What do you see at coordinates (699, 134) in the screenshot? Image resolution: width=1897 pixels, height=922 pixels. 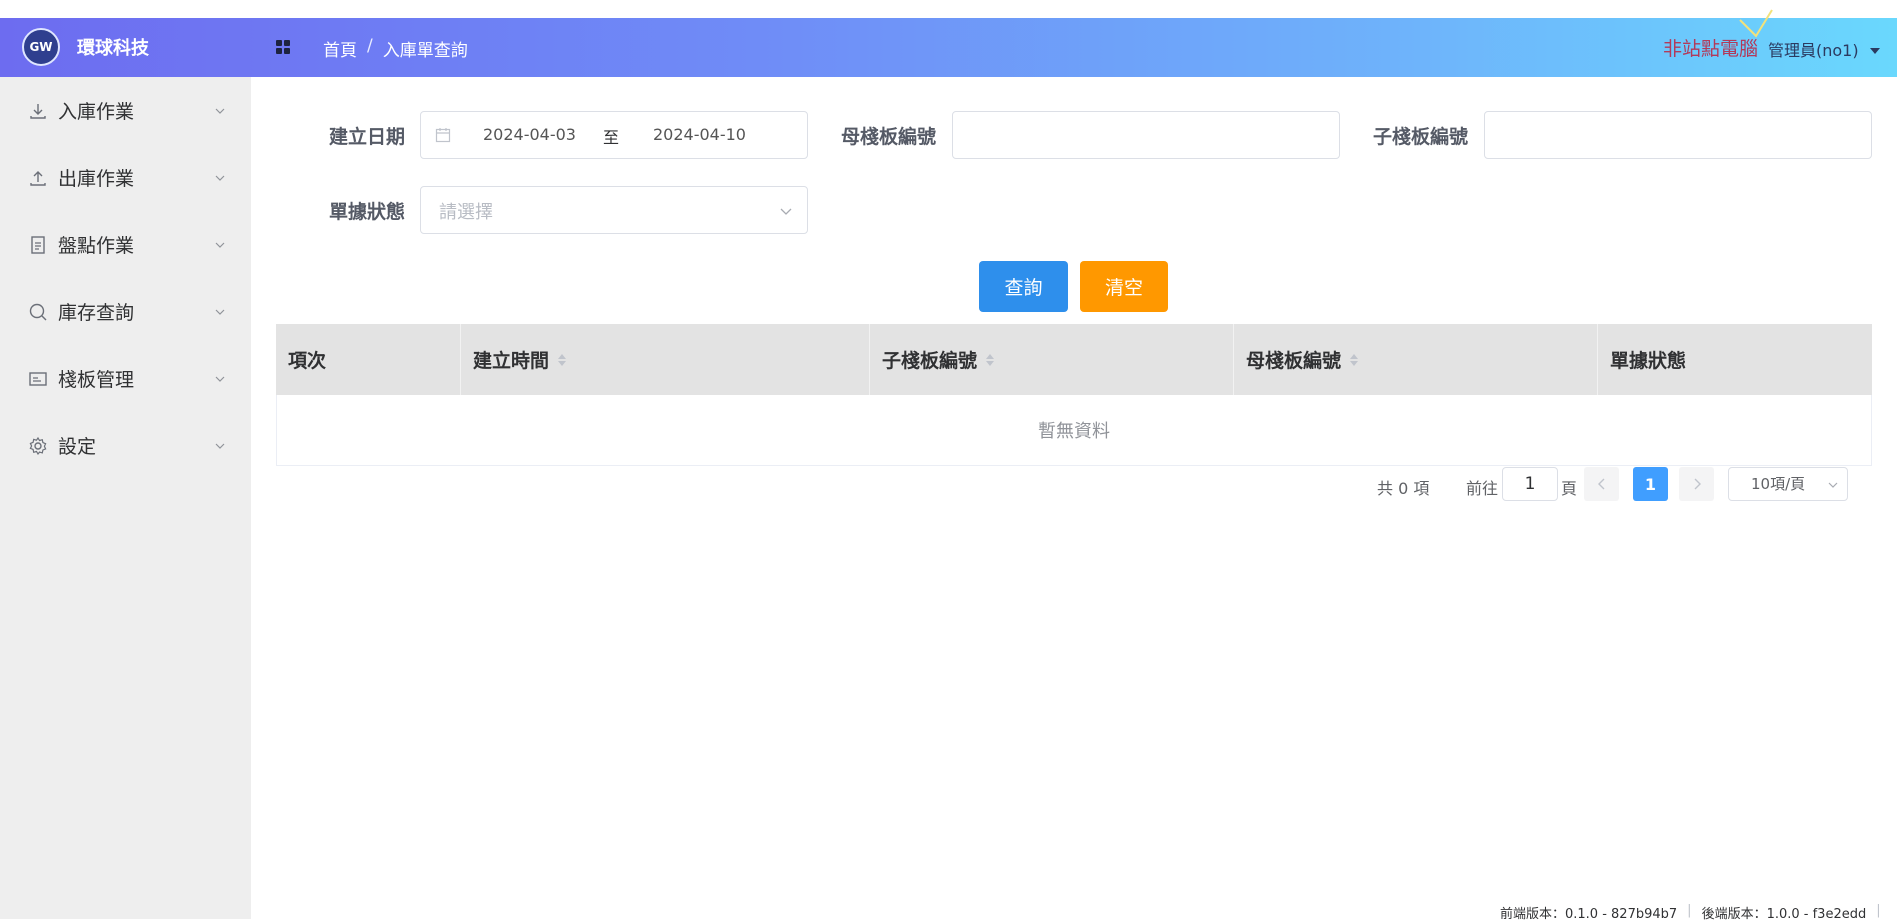 I see `date-end-input: 2024-04-10` at bounding box center [699, 134].